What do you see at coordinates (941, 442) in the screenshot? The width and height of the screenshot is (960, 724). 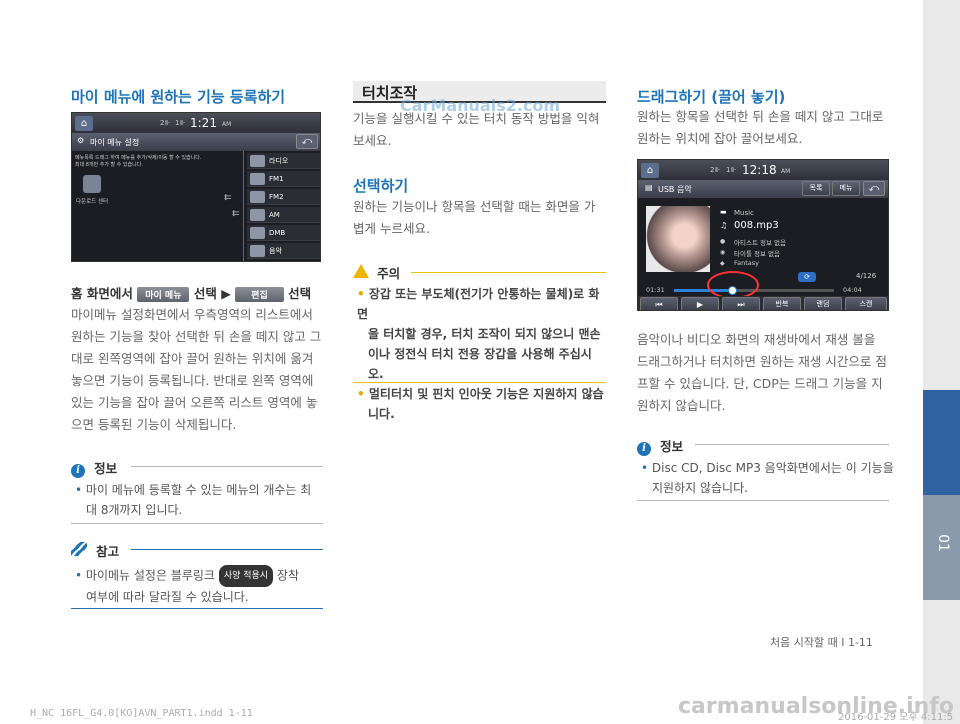 I see `chapter-tab-active` at bounding box center [941, 442].